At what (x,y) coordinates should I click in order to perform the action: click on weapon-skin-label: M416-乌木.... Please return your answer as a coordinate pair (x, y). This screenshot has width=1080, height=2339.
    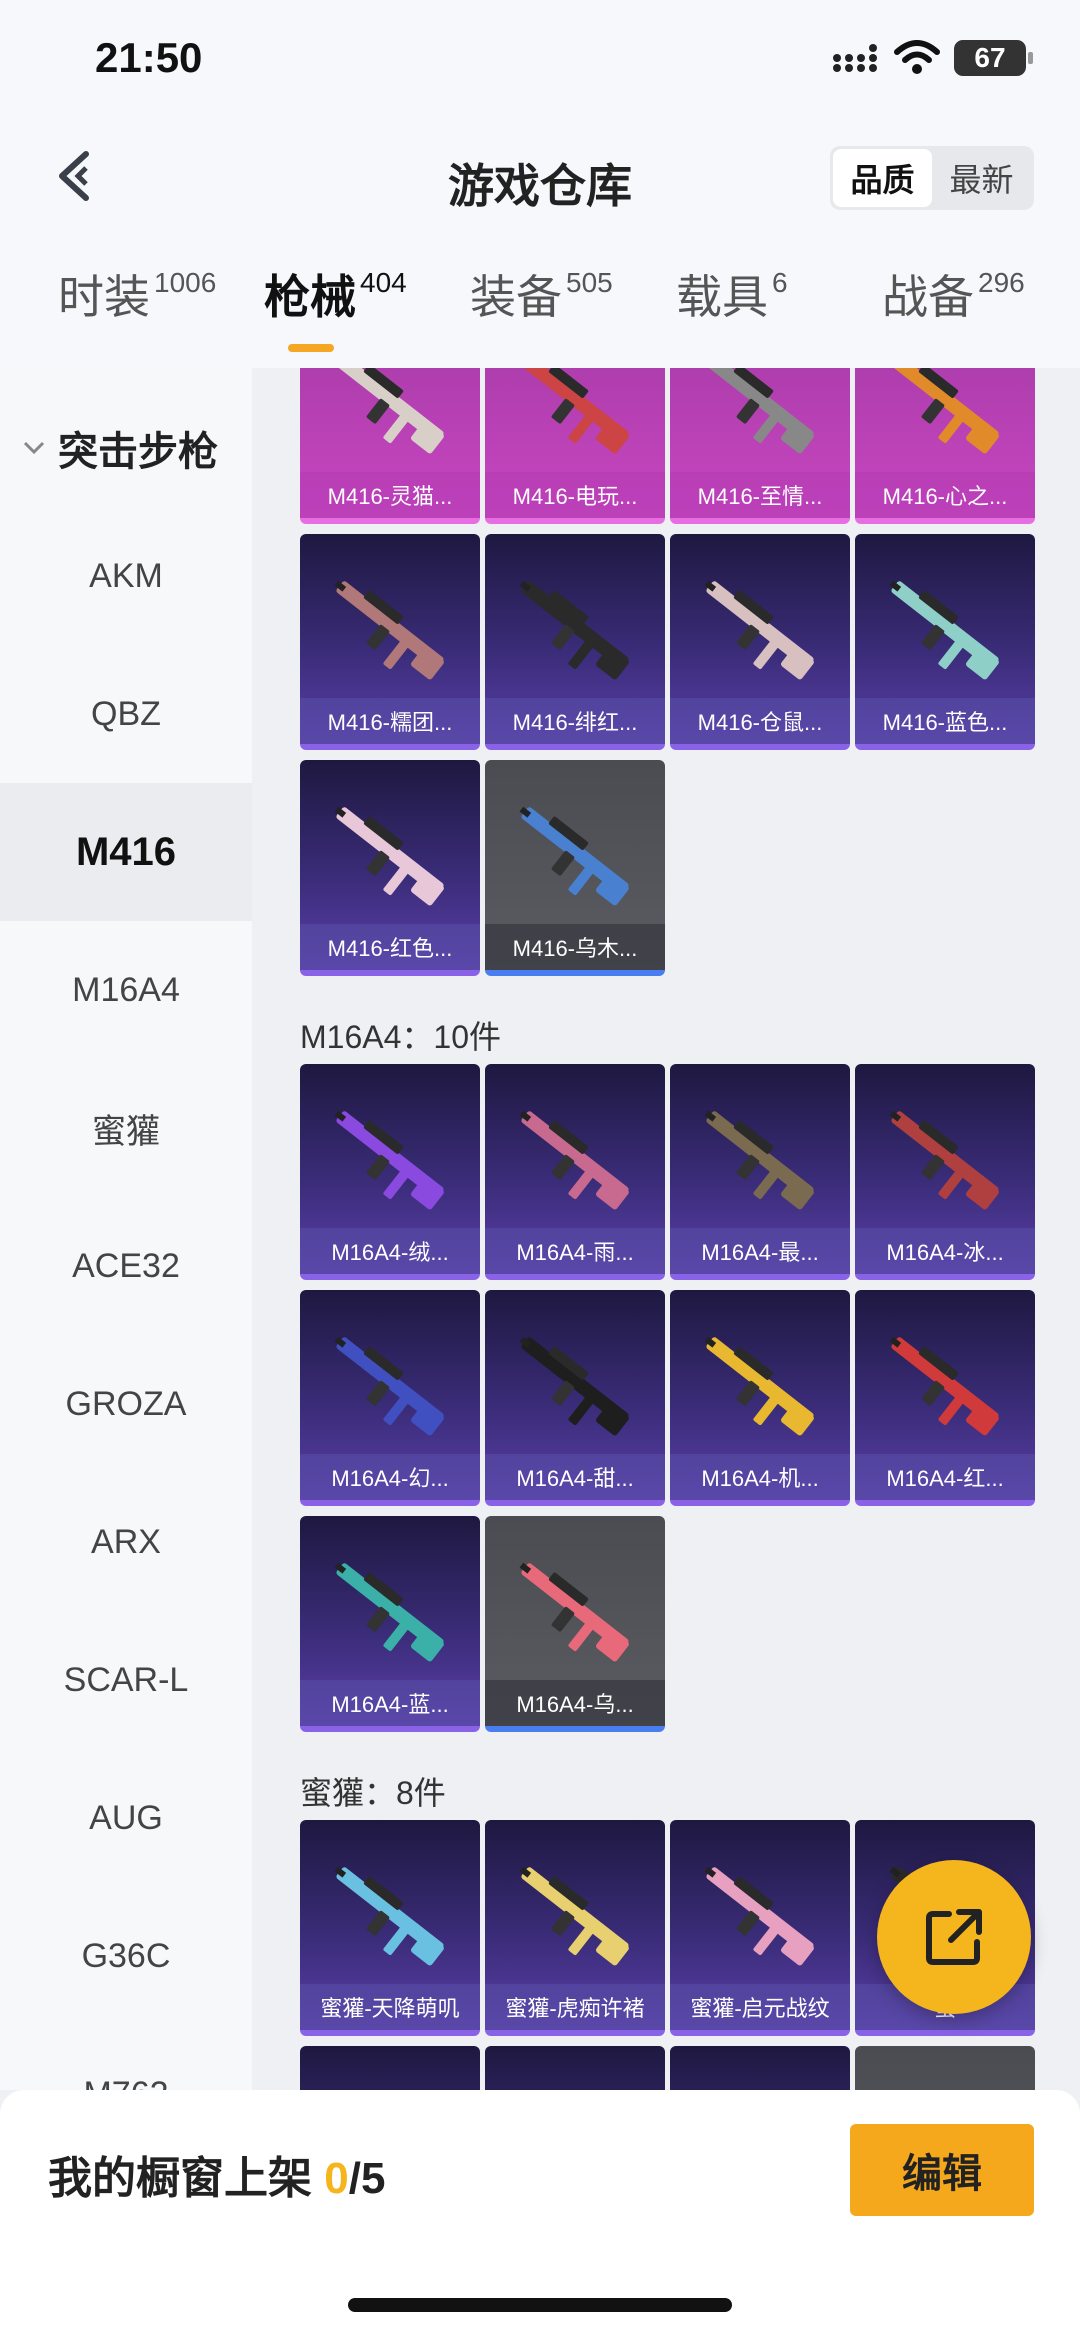
    Looking at the image, I should click on (575, 947).